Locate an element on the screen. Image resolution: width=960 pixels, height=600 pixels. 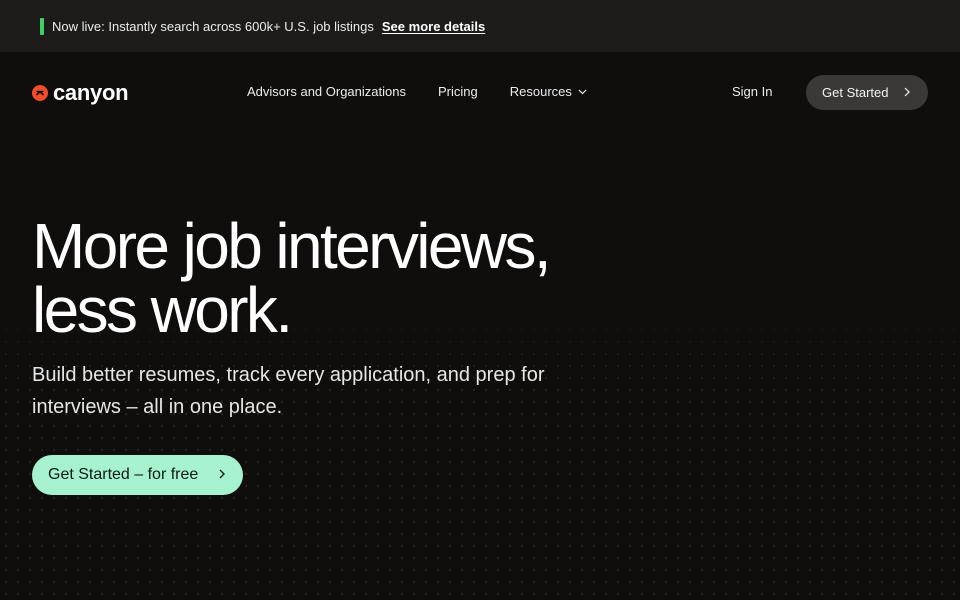
get-started-free-button: Get Started – for free is located at coordinates (137, 475).